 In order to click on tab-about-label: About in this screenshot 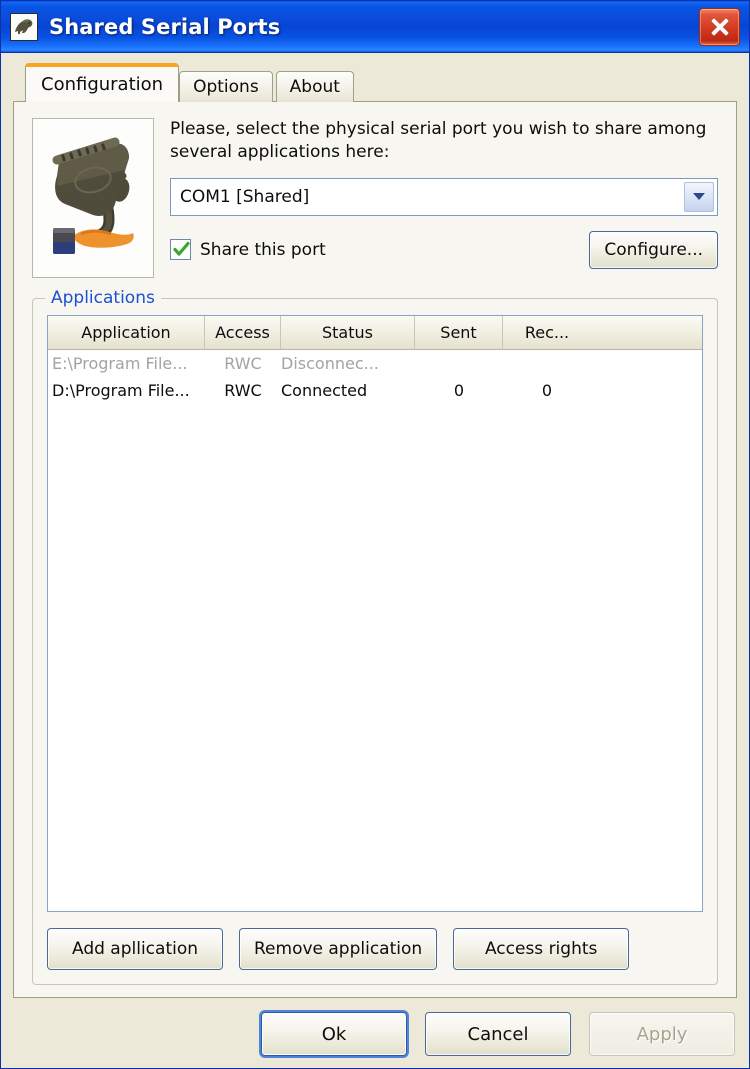, I will do `click(314, 87)`.